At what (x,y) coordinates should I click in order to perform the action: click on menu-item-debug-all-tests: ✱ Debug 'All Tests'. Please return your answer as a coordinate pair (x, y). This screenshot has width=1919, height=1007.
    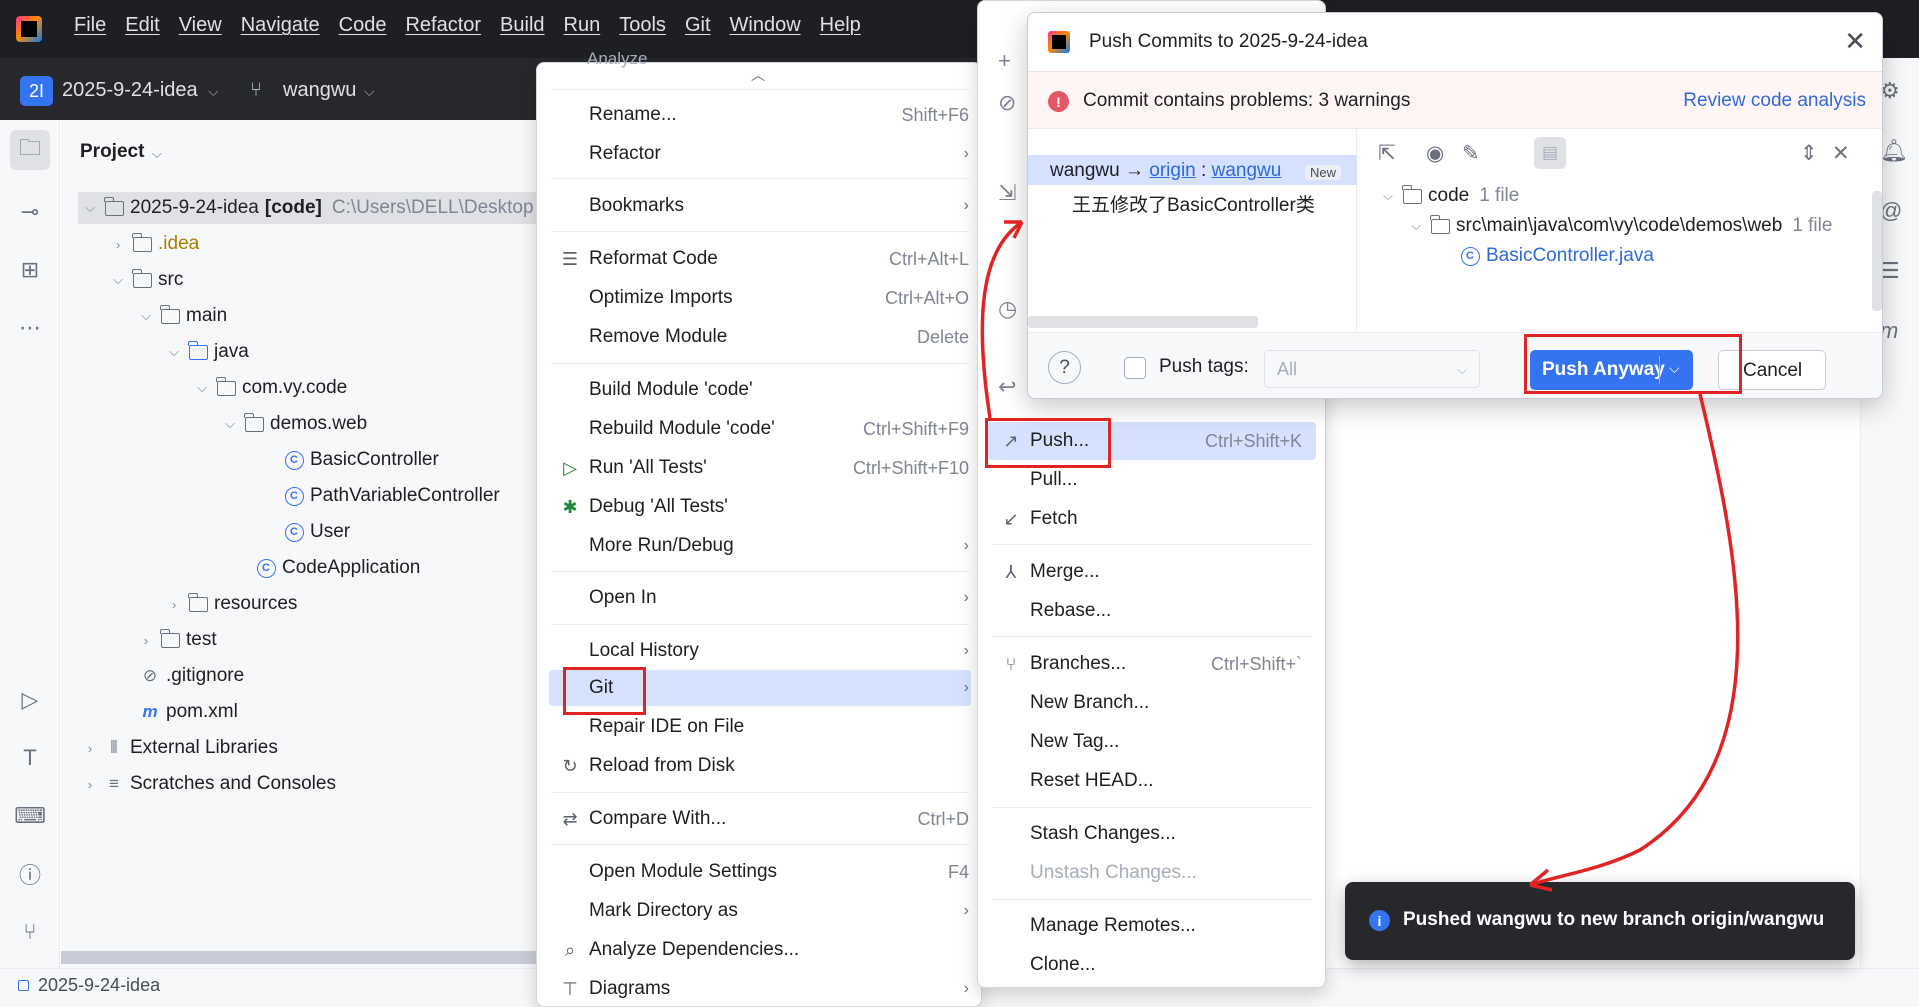
    Looking at the image, I should click on (765, 507).